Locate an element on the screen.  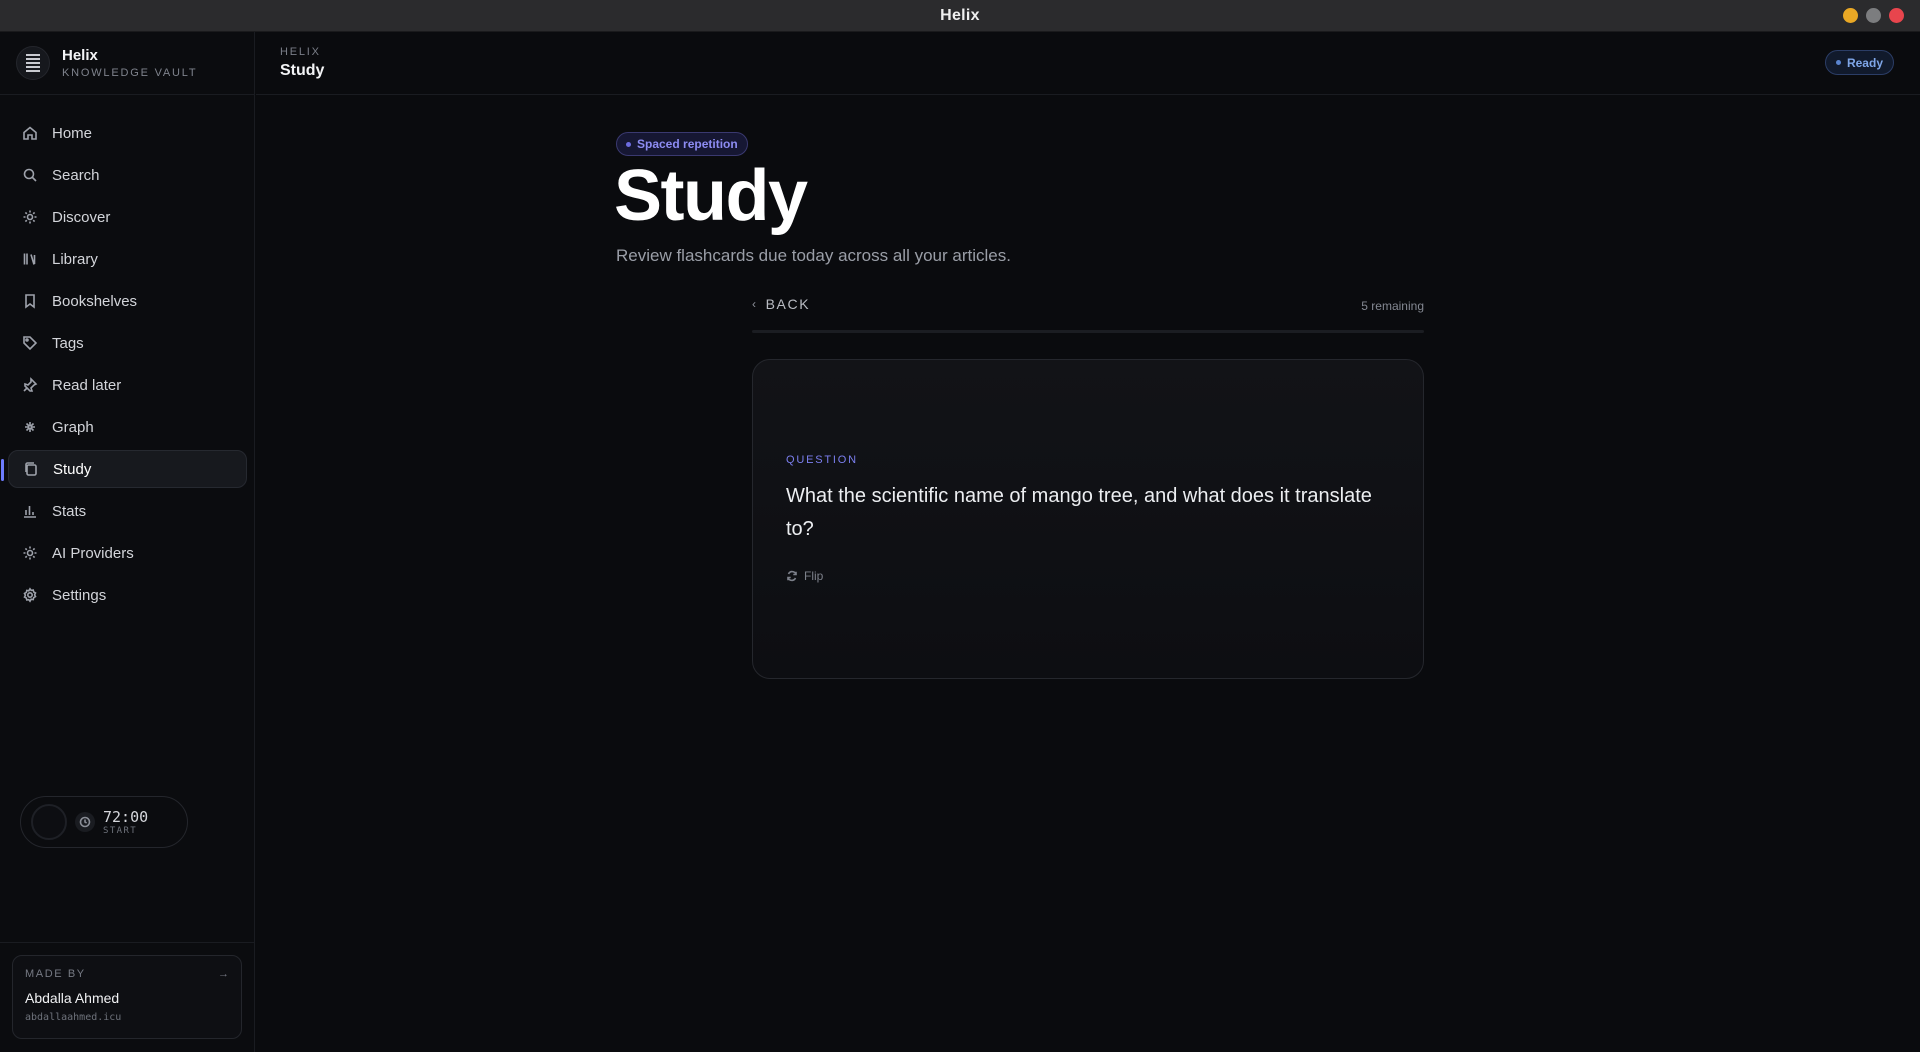
study-progress-bar is located at coordinates (1088, 331).